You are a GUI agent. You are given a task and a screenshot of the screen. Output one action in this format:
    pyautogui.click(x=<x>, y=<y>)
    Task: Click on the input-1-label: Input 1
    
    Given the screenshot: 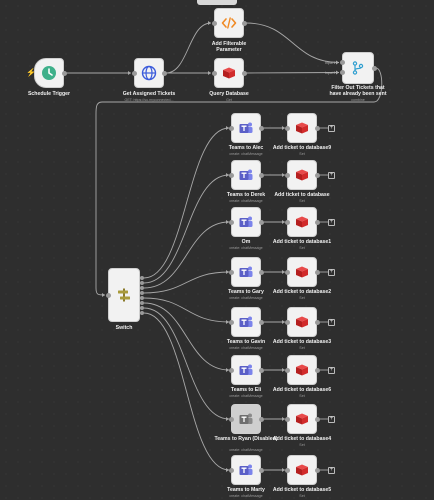 What is the action you would take?
    pyautogui.click(x=330, y=62)
    